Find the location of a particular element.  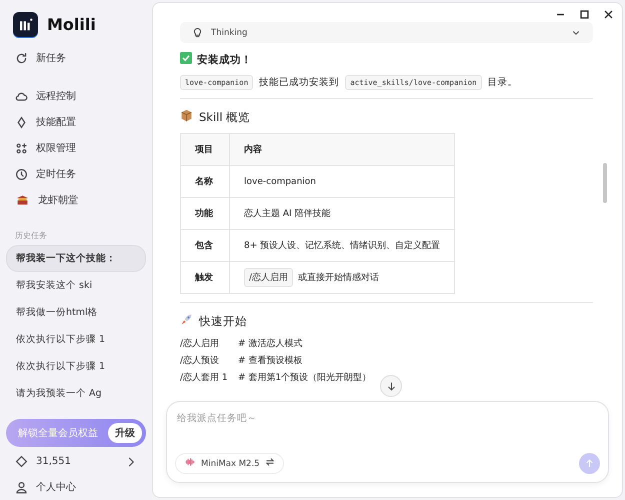

table-cell: 包含 is located at coordinates (205, 246).